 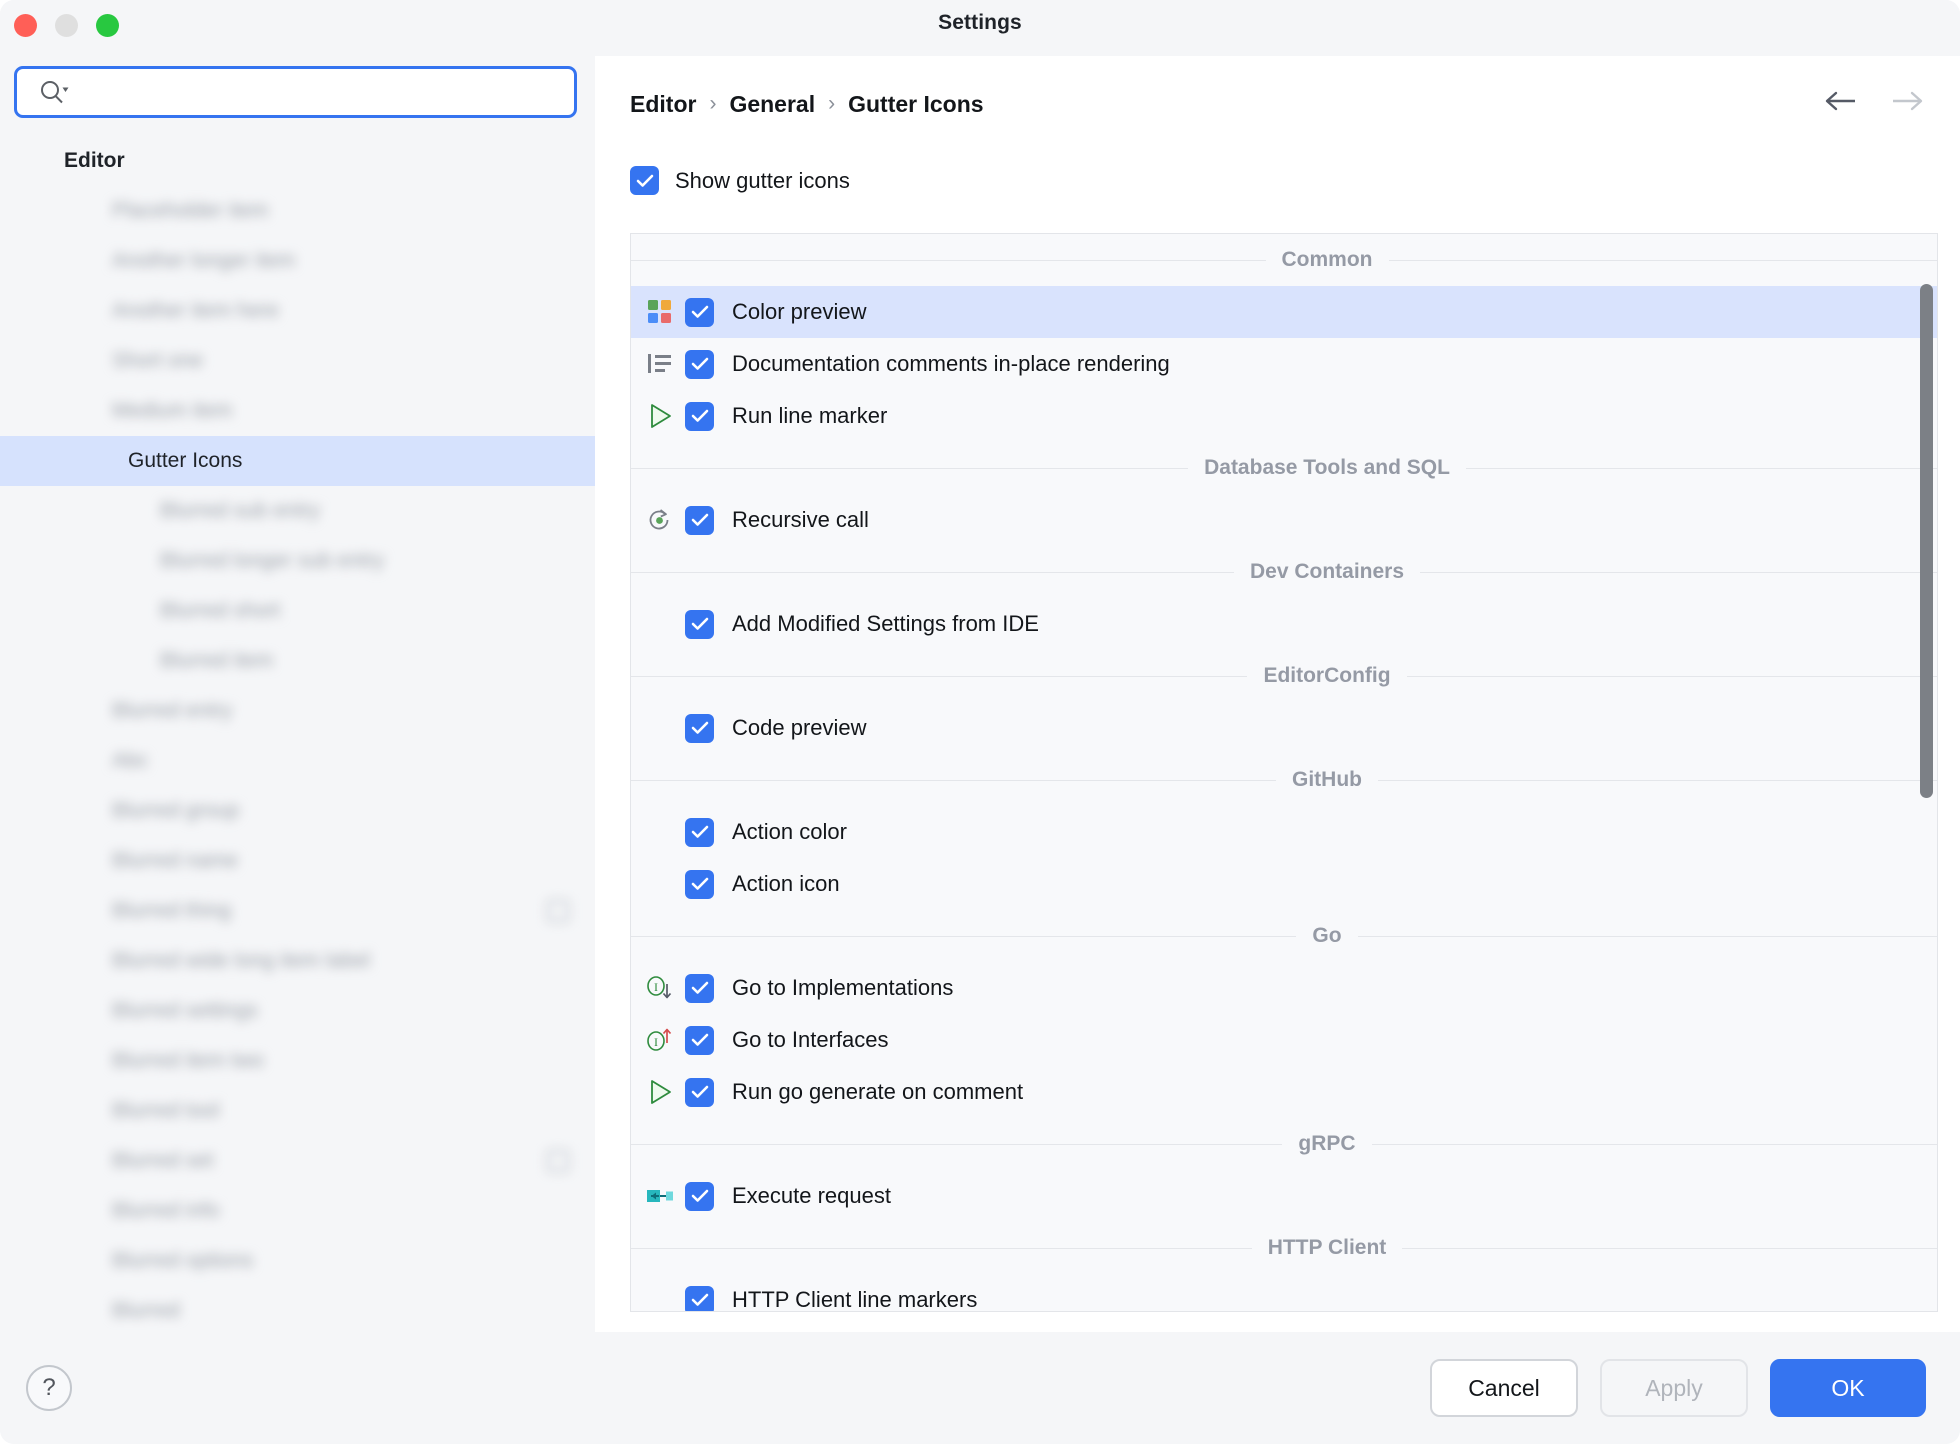 I want to click on nav-arrows, so click(x=1874, y=104).